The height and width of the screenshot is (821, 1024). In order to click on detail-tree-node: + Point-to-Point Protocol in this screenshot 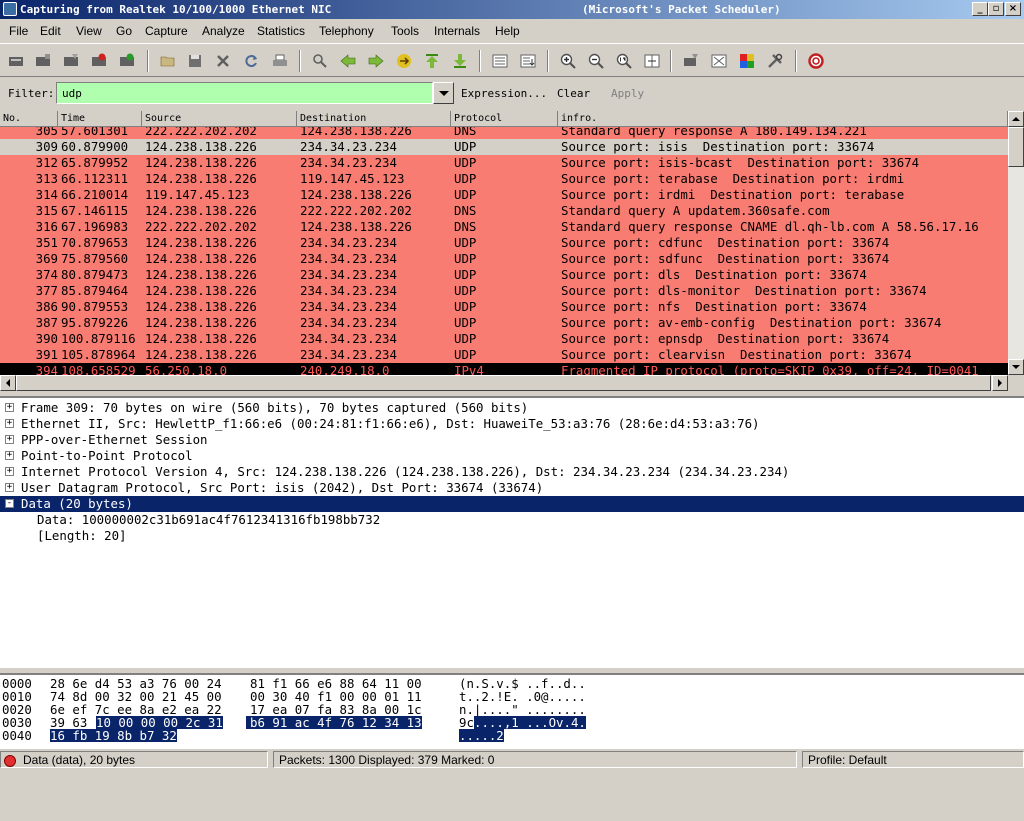, I will do `click(512, 456)`.